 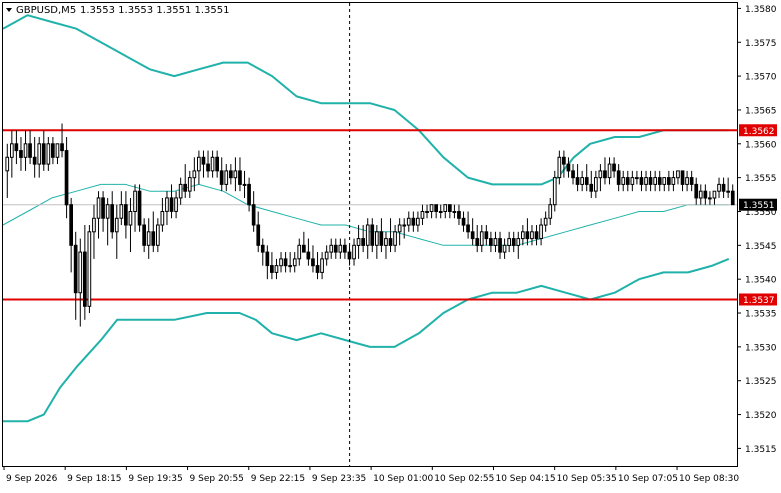 What do you see at coordinates (155, 479) in the screenshot?
I see `x-tick-label: 9 Sep 19:35` at bounding box center [155, 479].